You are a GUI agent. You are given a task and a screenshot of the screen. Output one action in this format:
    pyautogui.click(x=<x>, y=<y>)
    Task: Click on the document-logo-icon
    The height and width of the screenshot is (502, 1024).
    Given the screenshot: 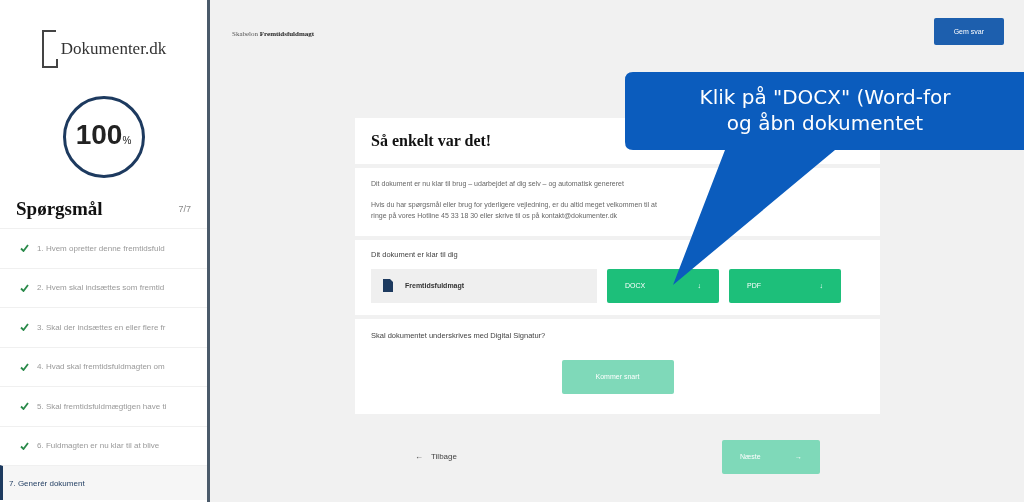 What is the action you would take?
    pyautogui.click(x=49, y=49)
    